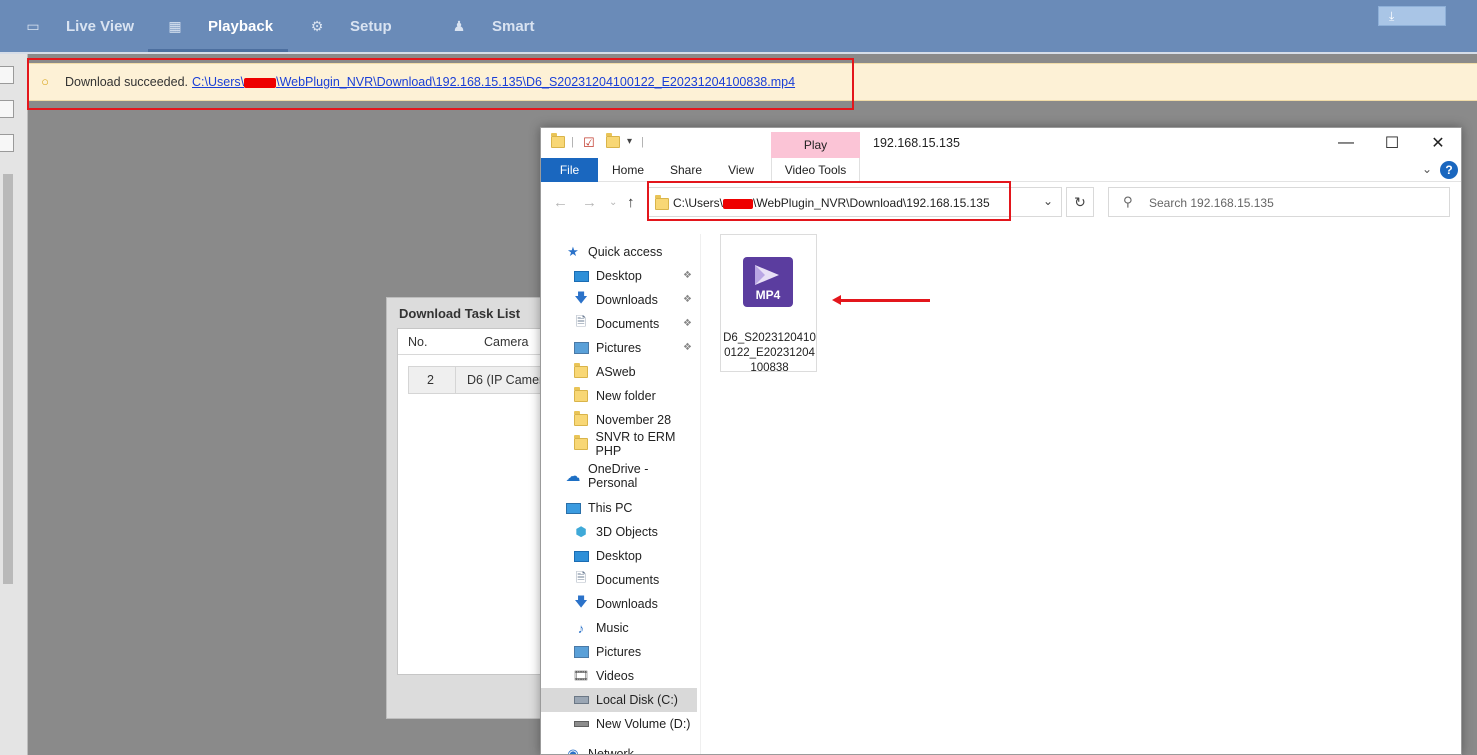 This screenshot has width=1477, height=755. I want to click on nav-setup: ⚙ Setup, so click(351, 26).